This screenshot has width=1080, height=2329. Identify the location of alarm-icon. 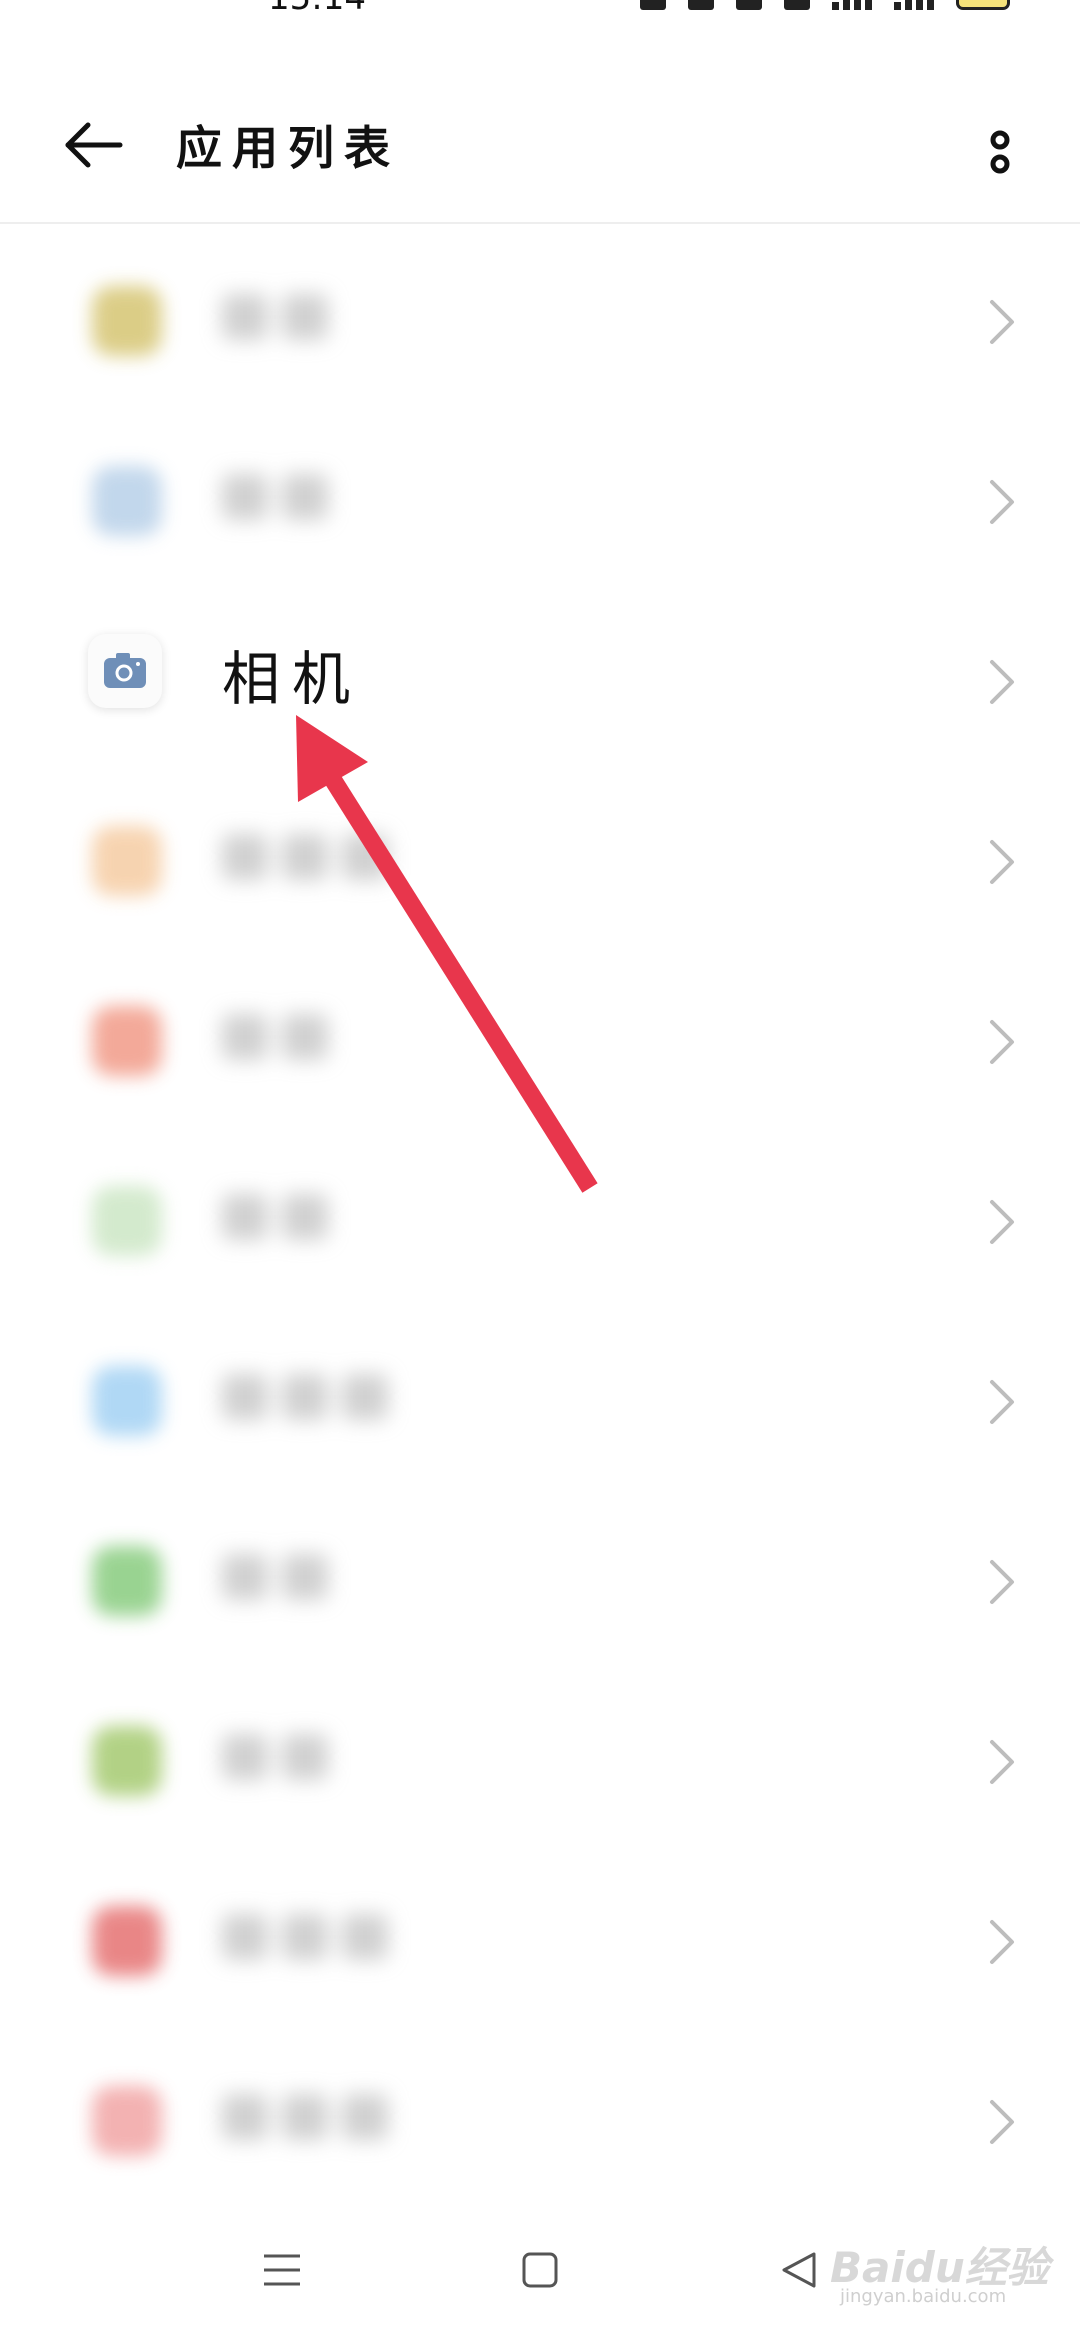
(653, 5).